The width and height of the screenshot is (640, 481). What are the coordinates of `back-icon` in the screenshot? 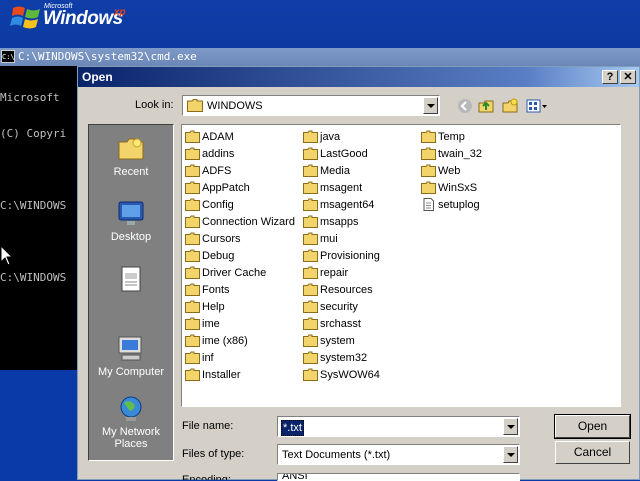 It's located at (465, 106).